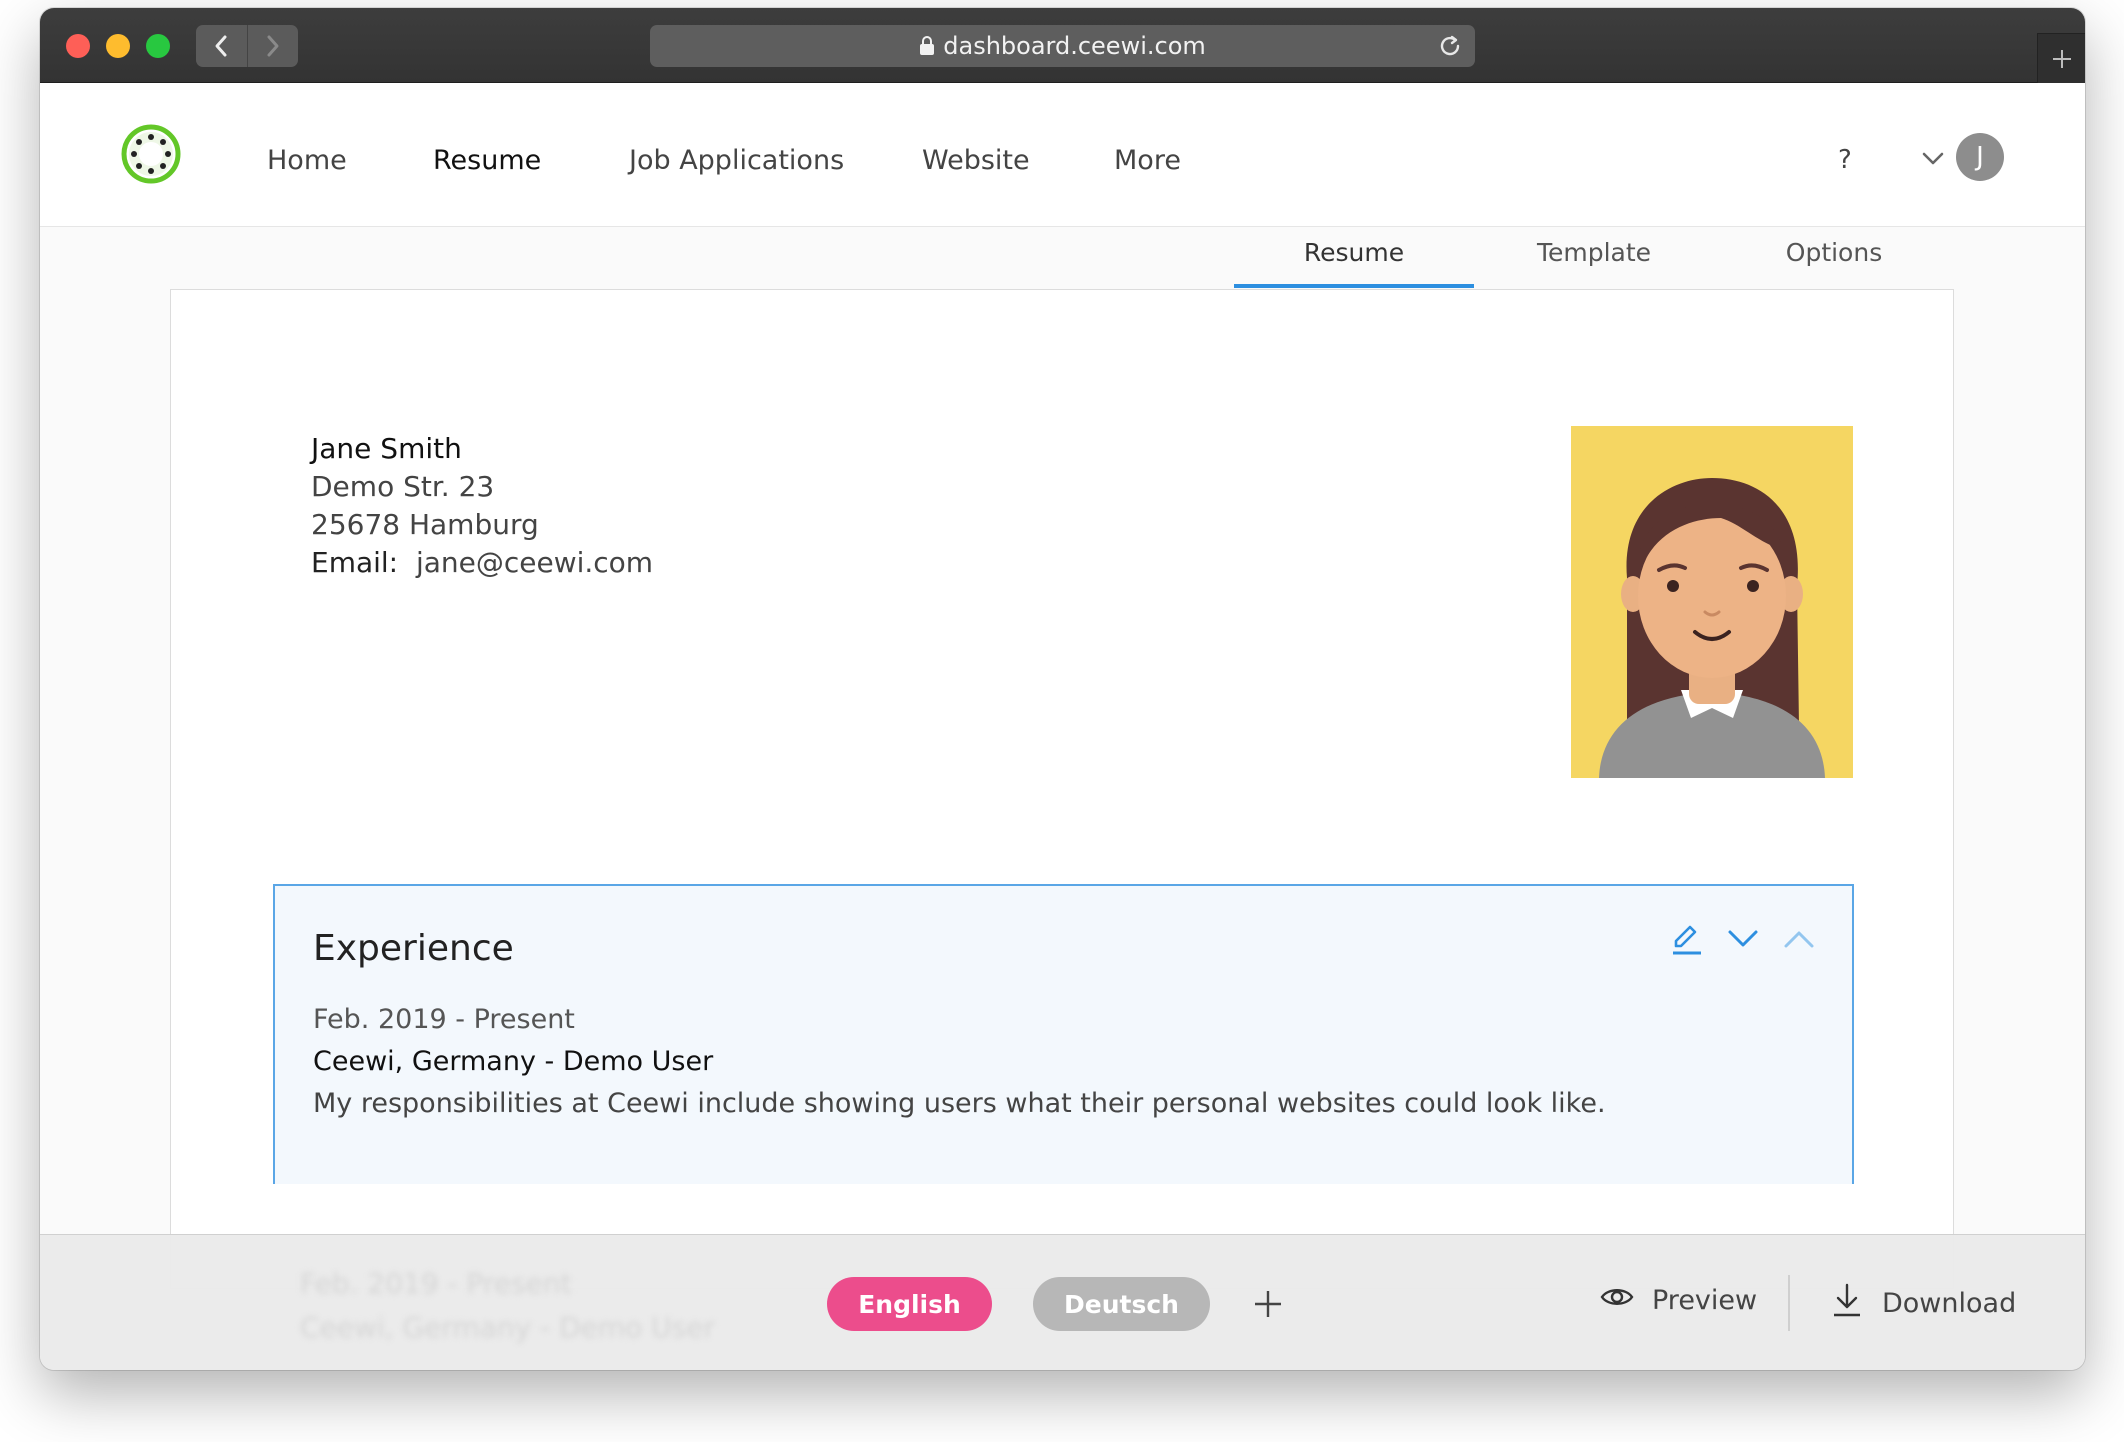 This screenshot has width=2124, height=1442. I want to click on download-button: Download, so click(1924, 1303).